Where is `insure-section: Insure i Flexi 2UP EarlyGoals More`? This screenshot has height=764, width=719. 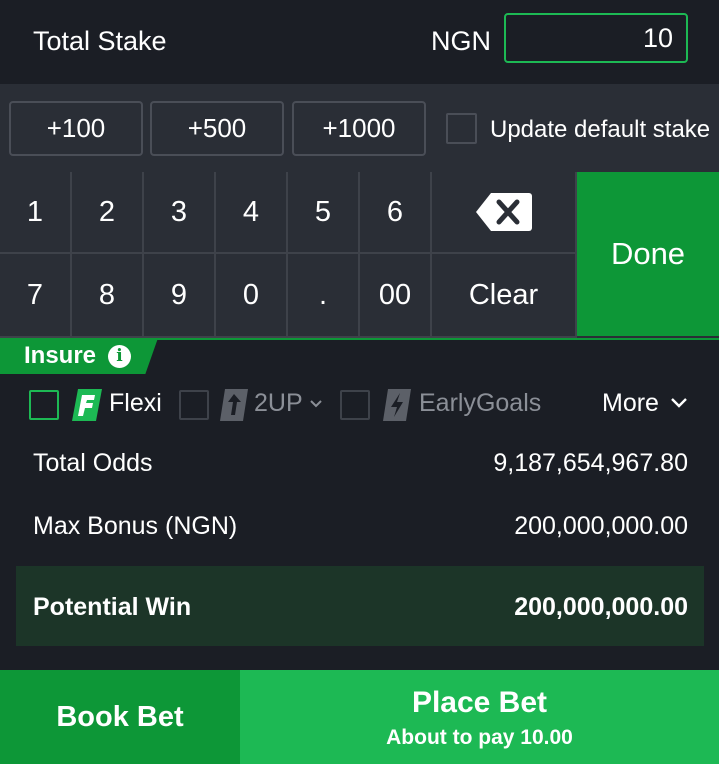 insure-section: Insure i Flexi 2UP EarlyGoals More is located at coordinates (359, 385).